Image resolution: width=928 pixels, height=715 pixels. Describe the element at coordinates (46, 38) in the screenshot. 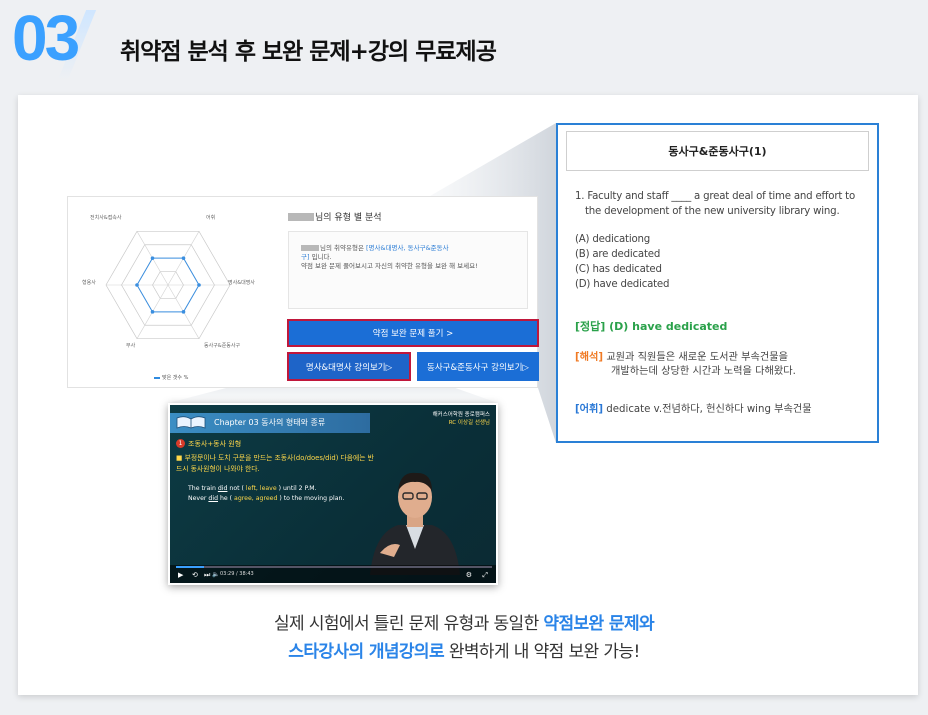

I see `section-number: 03` at that location.